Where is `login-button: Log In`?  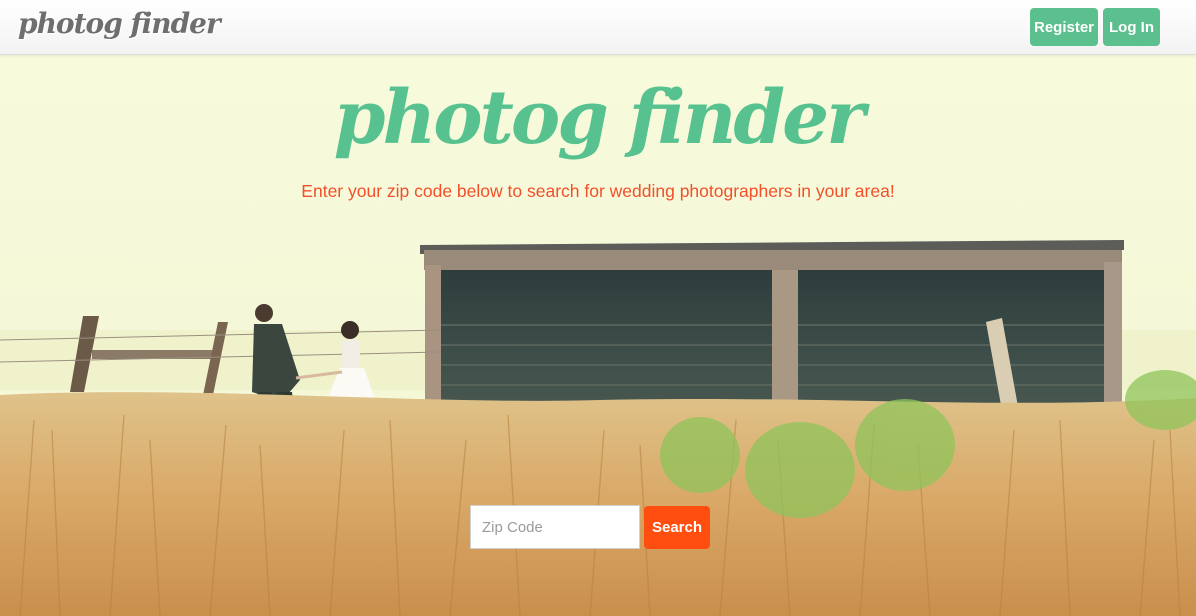
login-button: Log In is located at coordinates (1131, 27).